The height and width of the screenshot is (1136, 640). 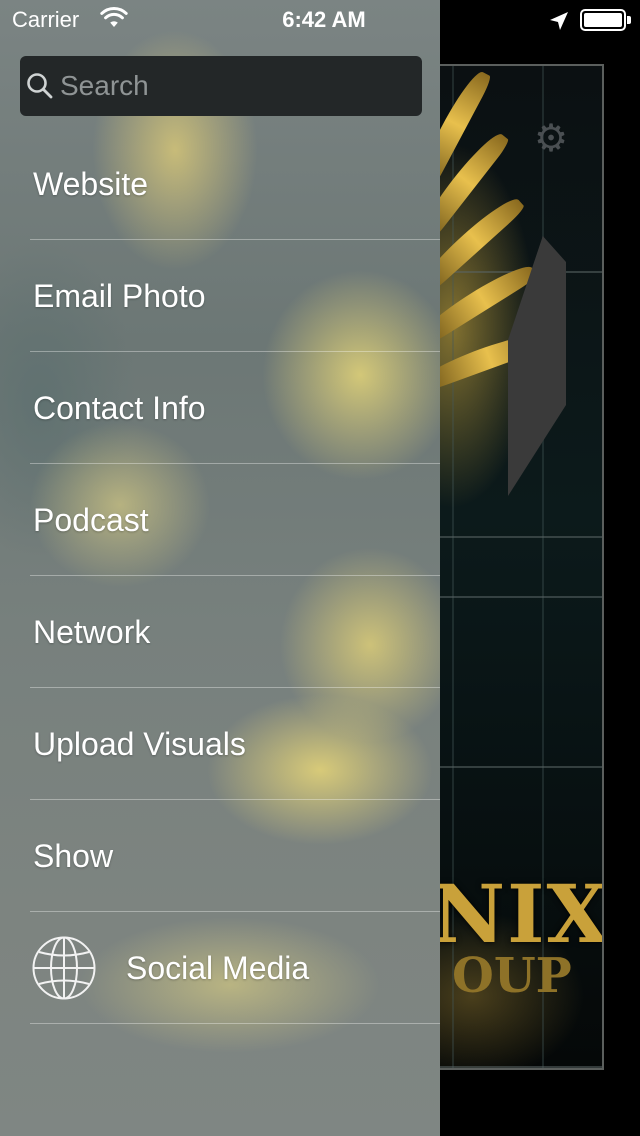 What do you see at coordinates (91, 184) in the screenshot?
I see `menu-item-label: Website` at bounding box center [91, 184].